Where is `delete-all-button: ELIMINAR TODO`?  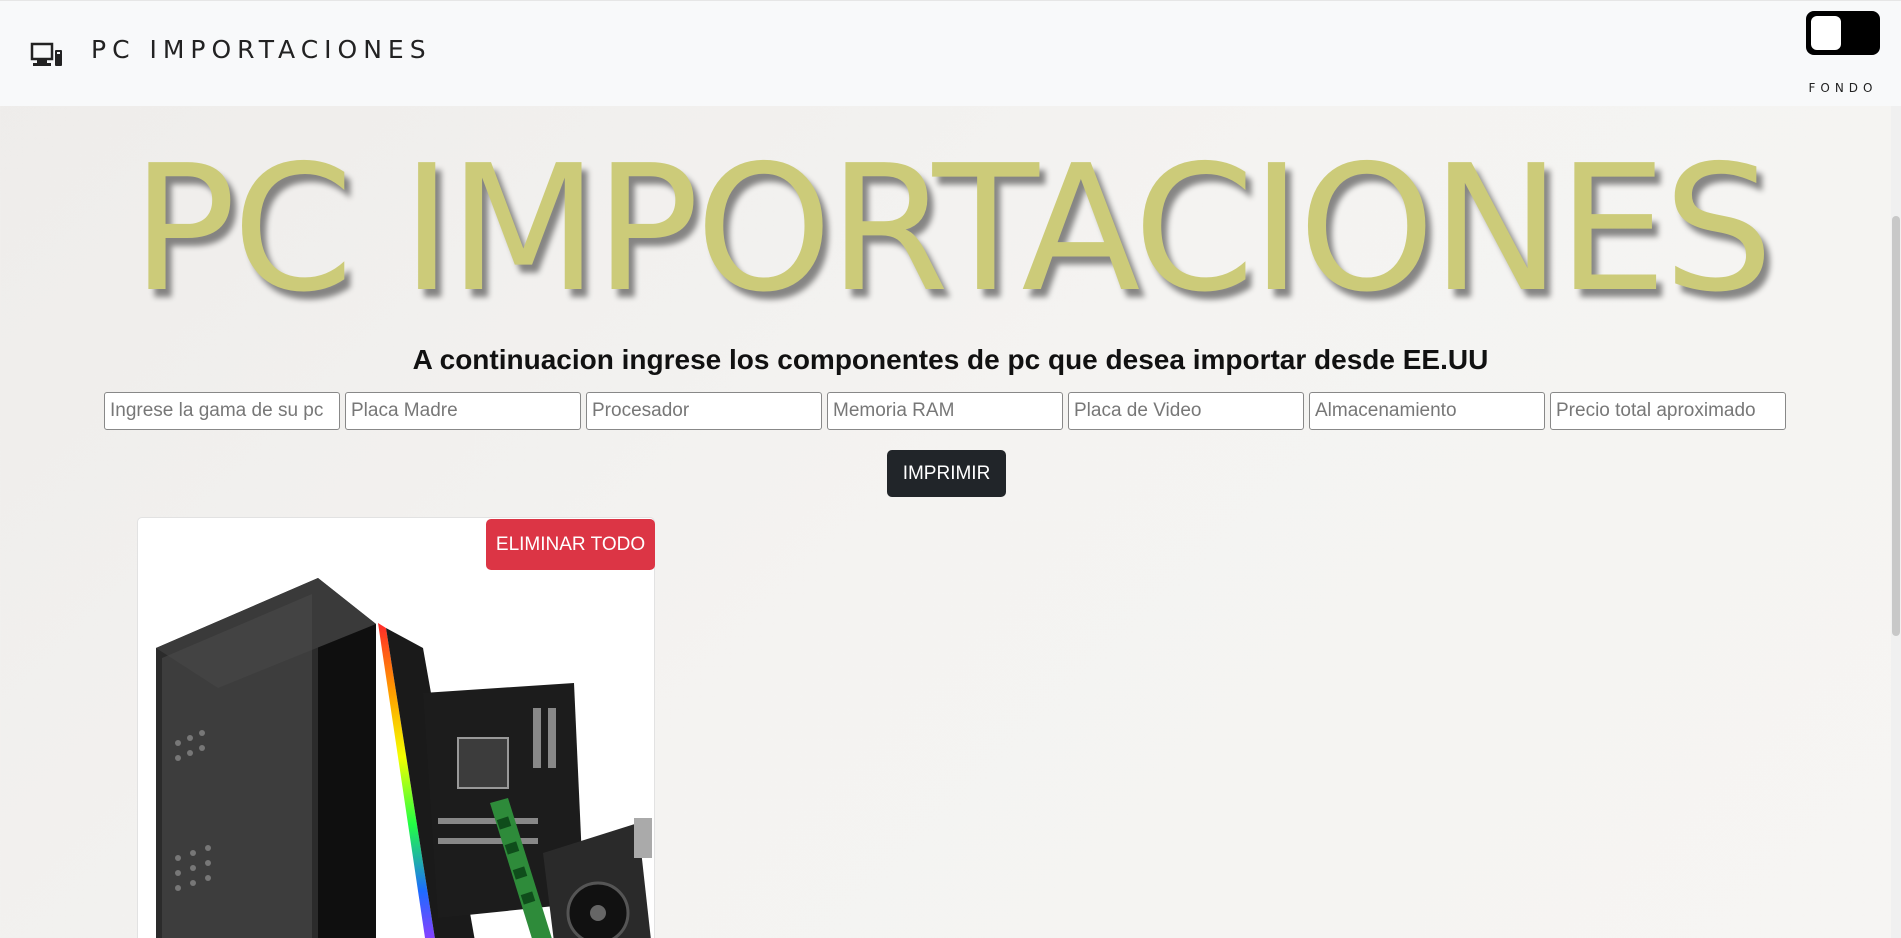 delete-all-button: ELIMINAR TODO is located at coordinates (570, 544).